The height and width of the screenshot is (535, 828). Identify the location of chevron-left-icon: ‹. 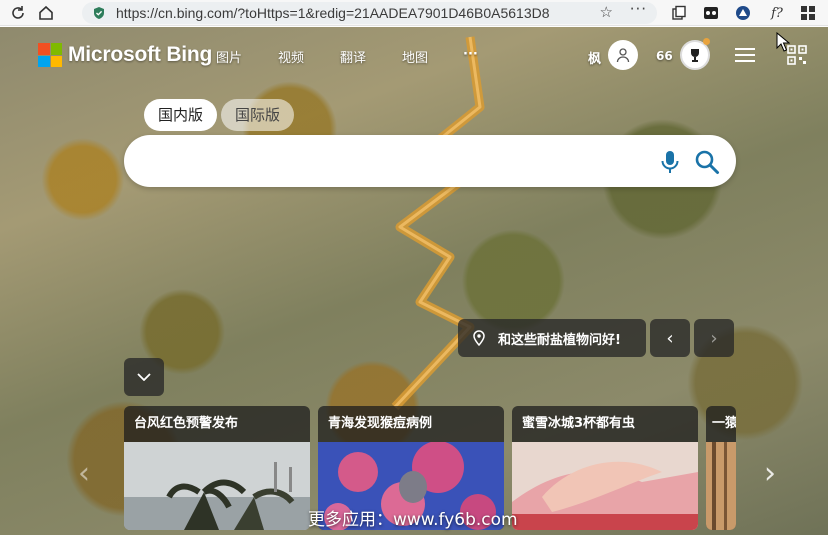
(670, 338).